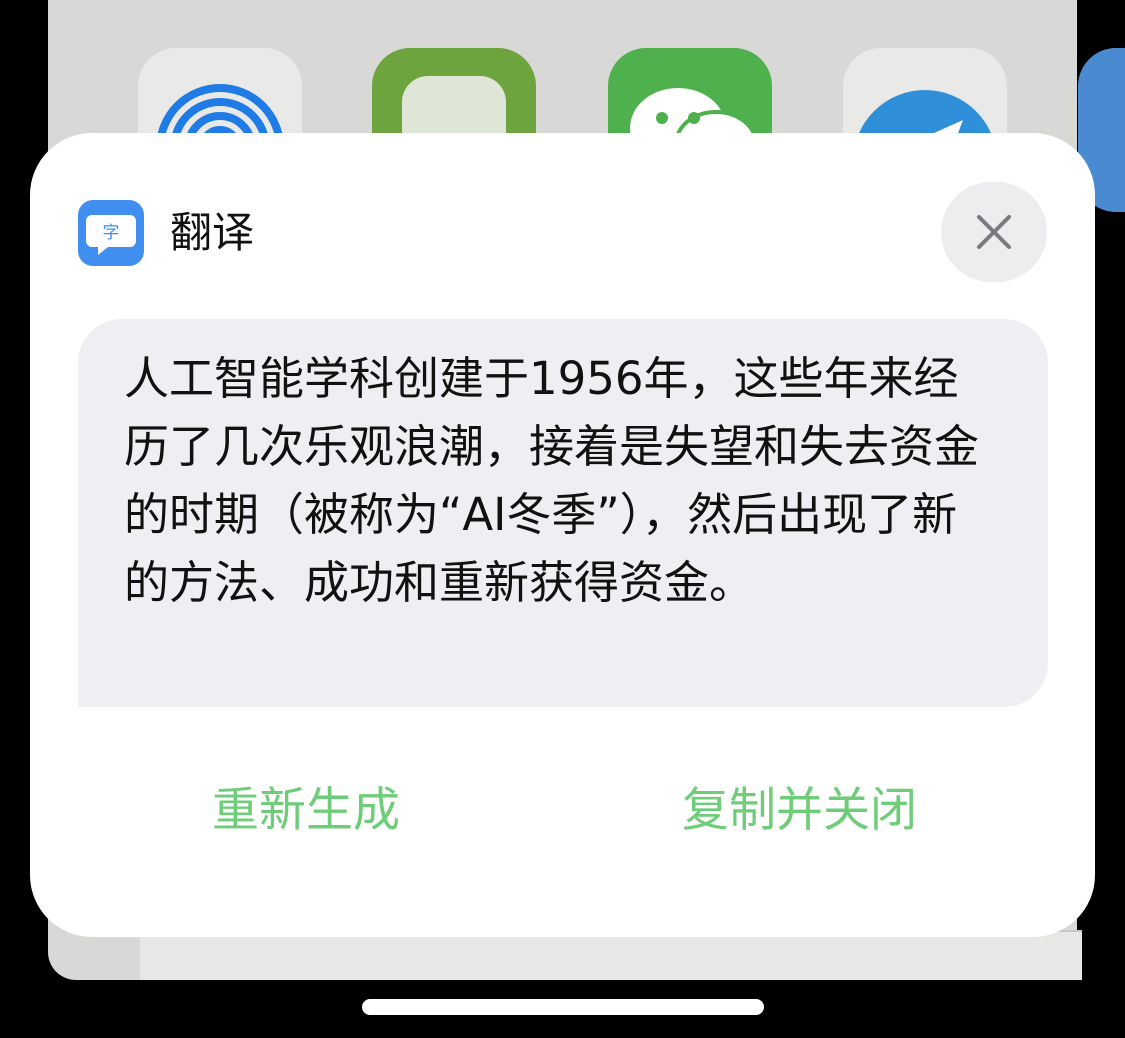 The image size is (1125, 1038). I want to click on close-button, so click(994, 232).